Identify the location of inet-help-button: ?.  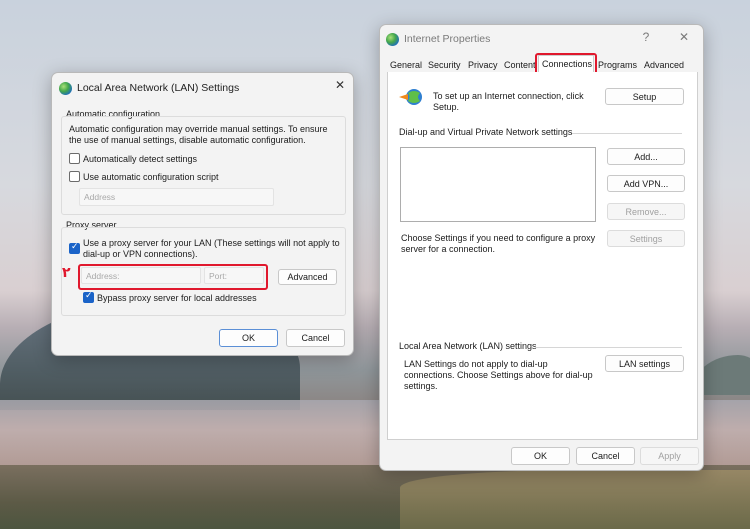
(646, 37).